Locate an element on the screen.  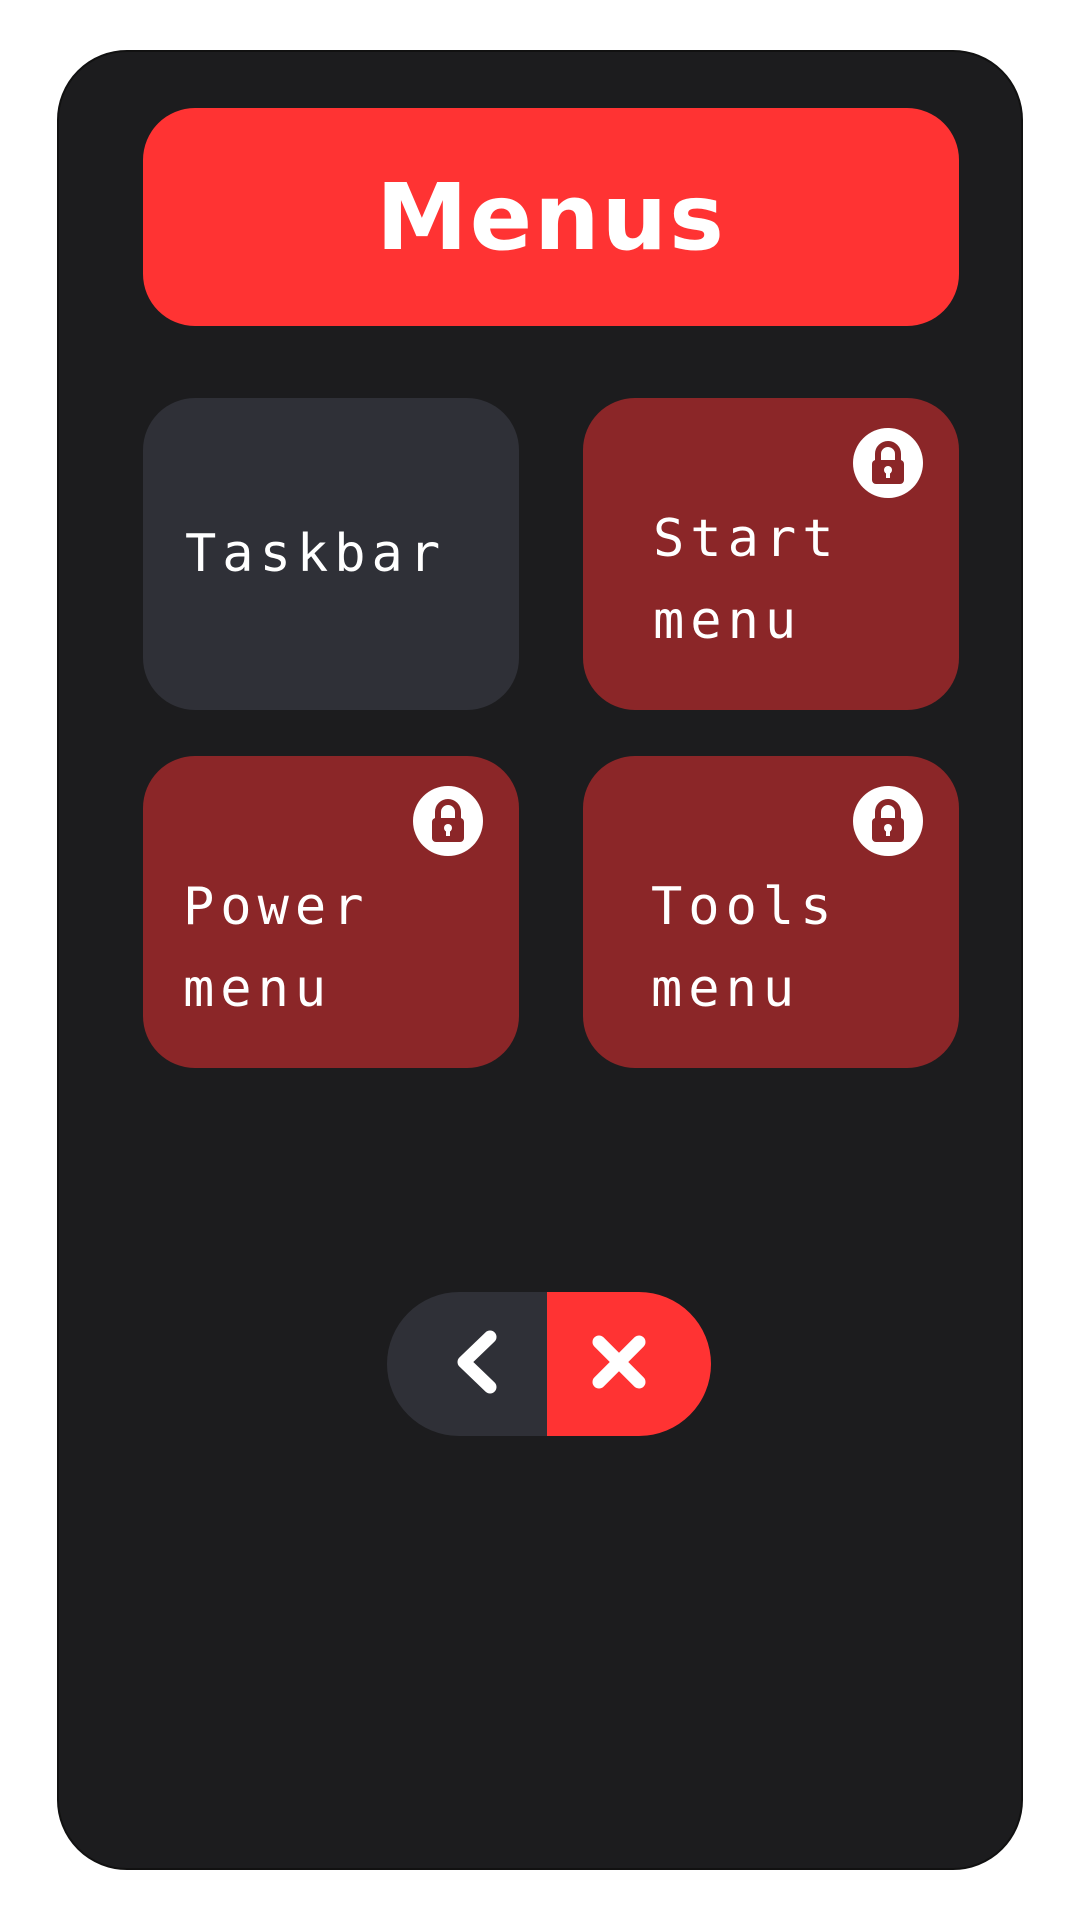
start-menu-tile: Start menu is located at coordinates (771, 554).